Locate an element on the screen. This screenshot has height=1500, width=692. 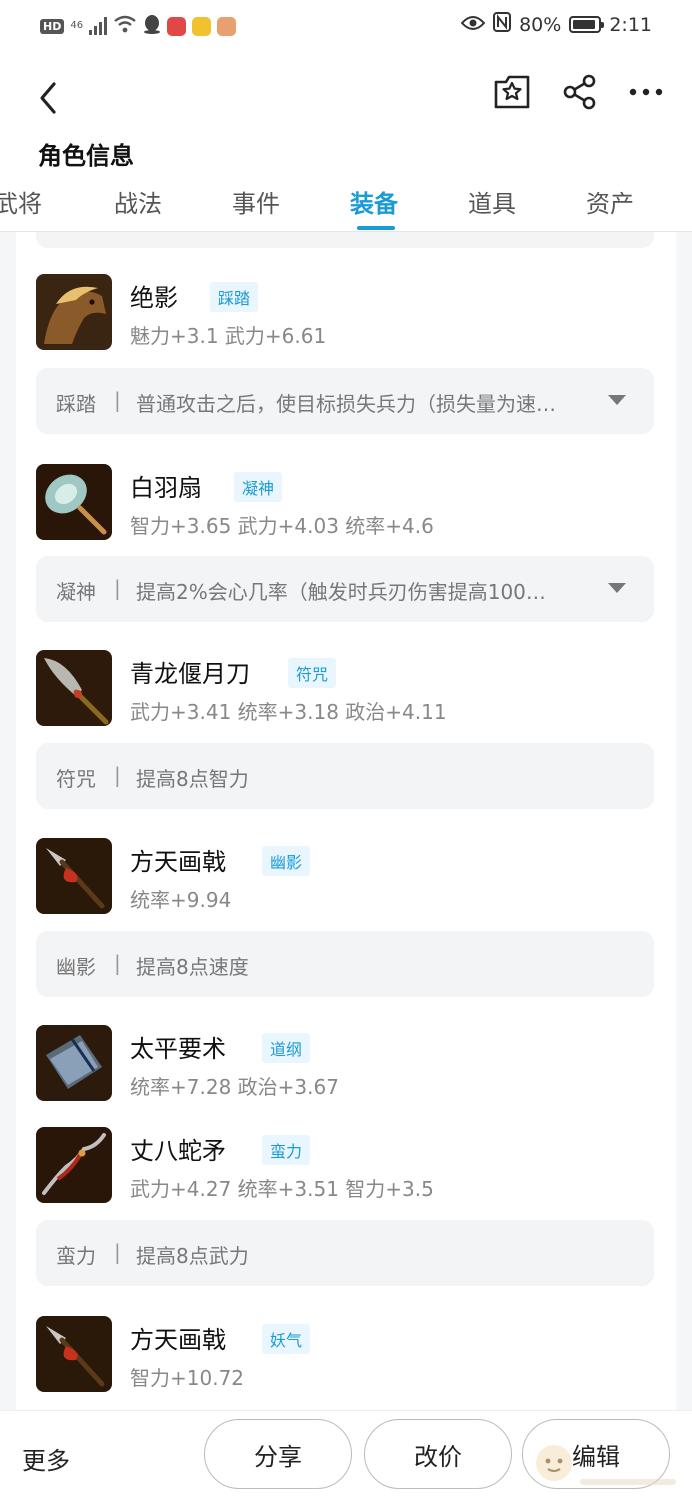
active-tab-indicator is located at coordinates (376, 228).